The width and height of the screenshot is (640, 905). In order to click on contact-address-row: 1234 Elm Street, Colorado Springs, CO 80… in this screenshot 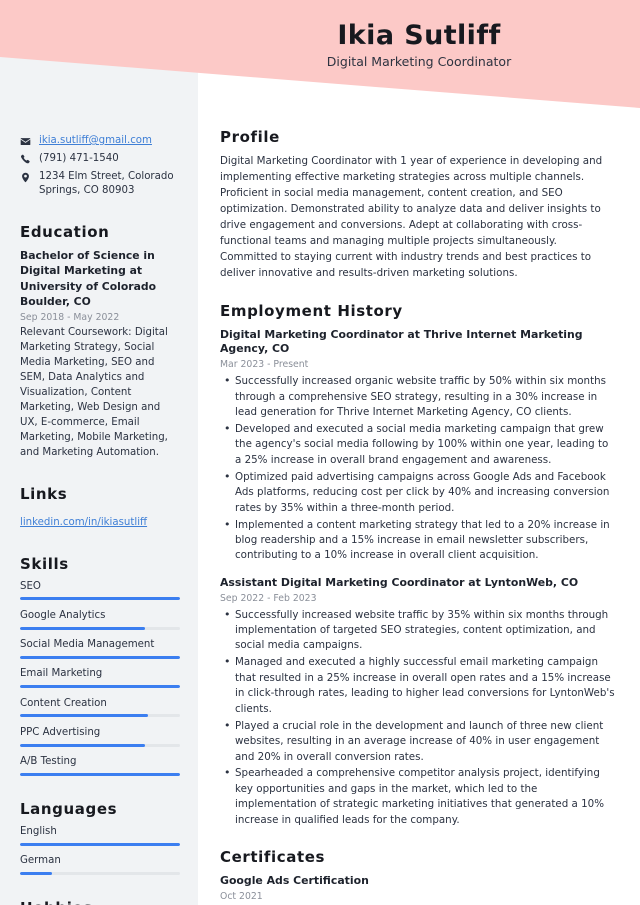, I will do `click(100, 185)`.